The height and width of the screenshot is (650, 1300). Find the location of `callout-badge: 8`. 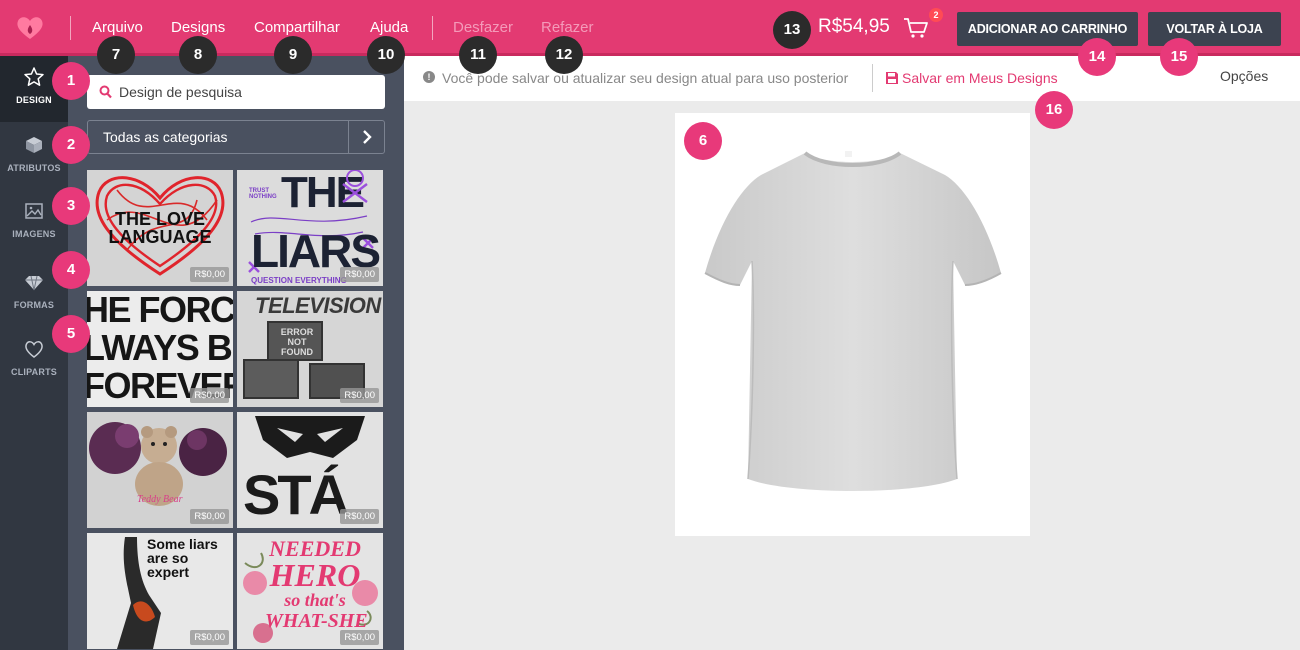

callout-badge: 8 is located at coordinates (198, 55).